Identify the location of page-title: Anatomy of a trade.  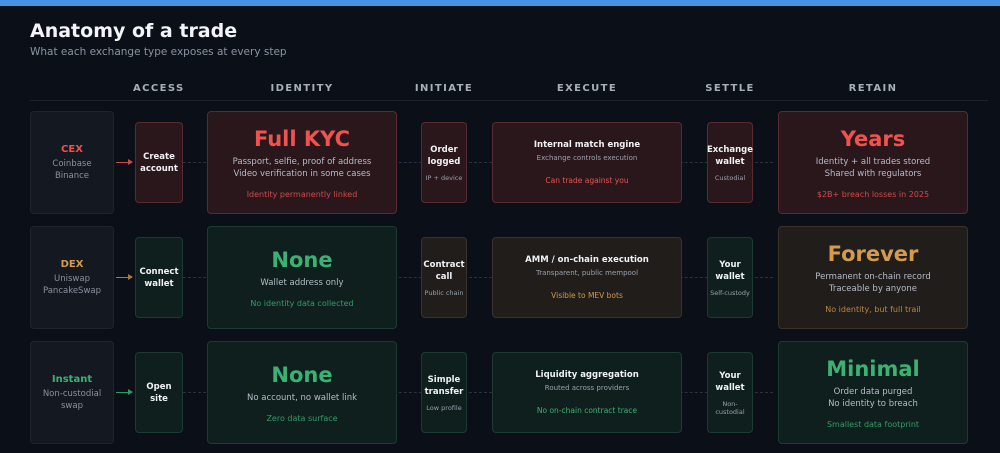
(134, 31).